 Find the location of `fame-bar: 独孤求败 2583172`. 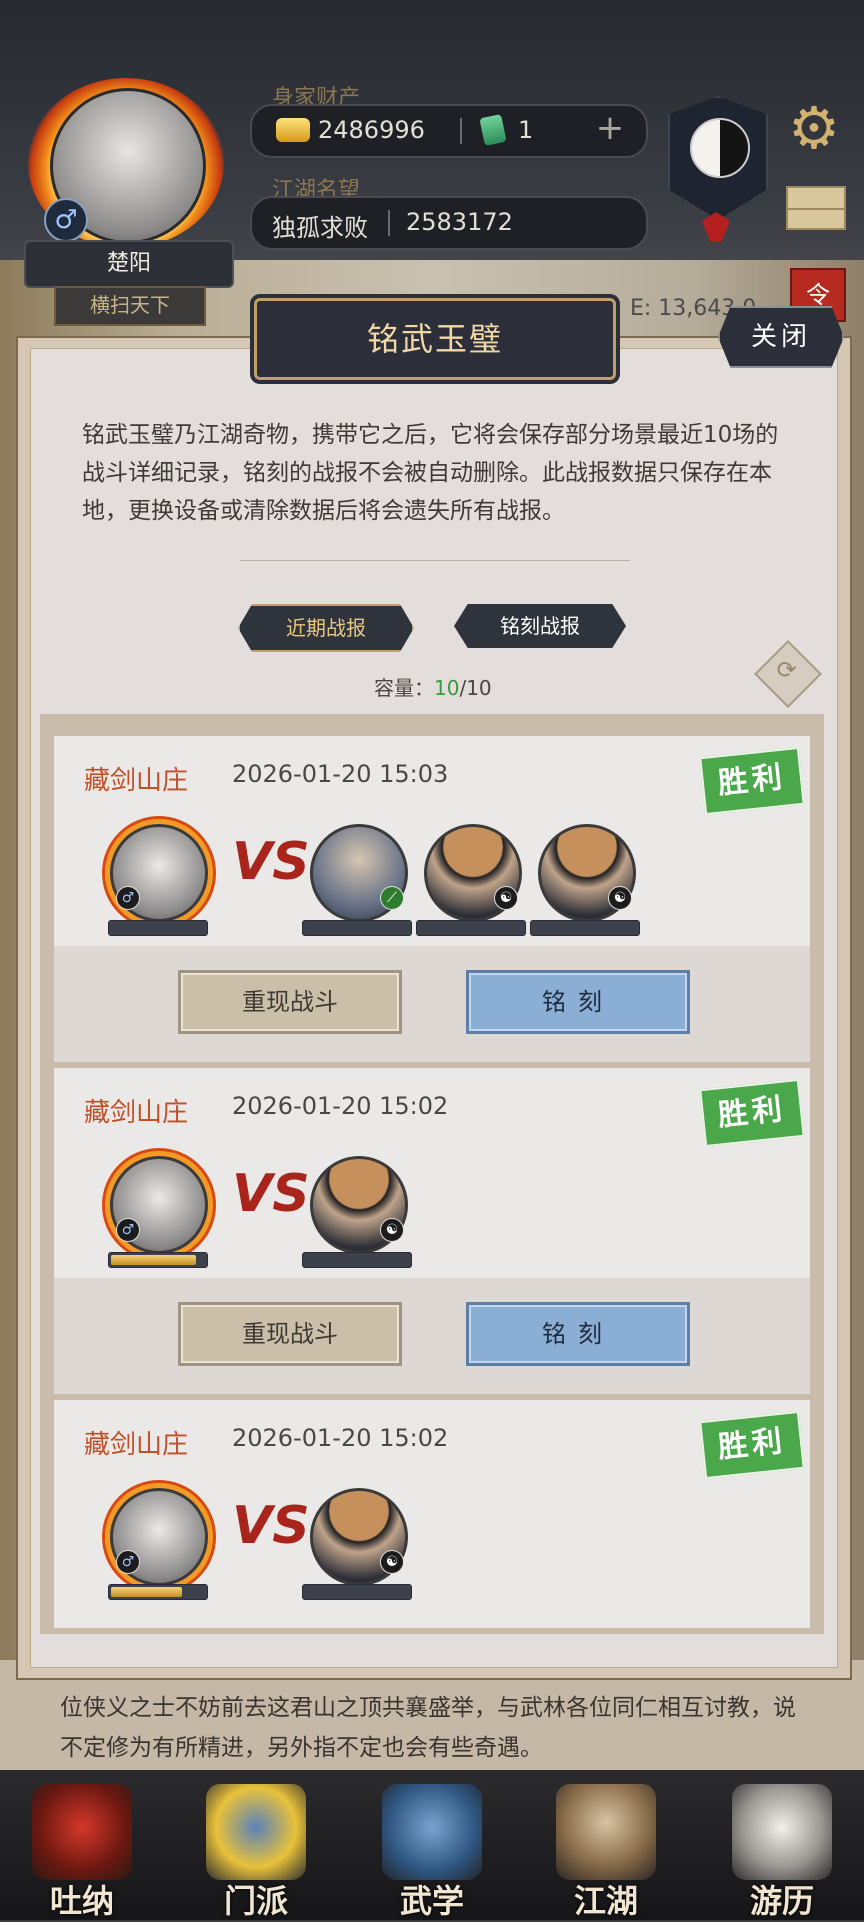

fame-bar: 独孤求败 2583172 is located at coordinates (449, 223).